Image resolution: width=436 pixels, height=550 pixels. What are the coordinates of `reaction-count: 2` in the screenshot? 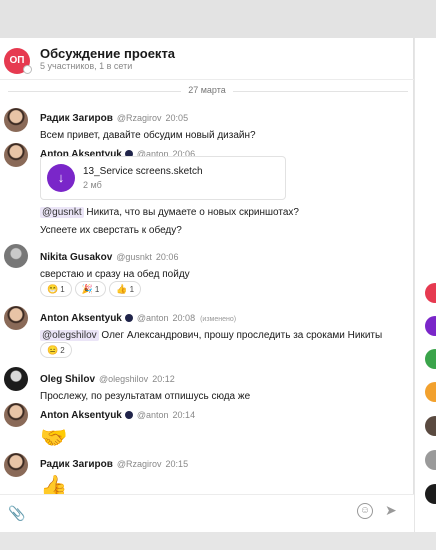 It's located at (62, 350).